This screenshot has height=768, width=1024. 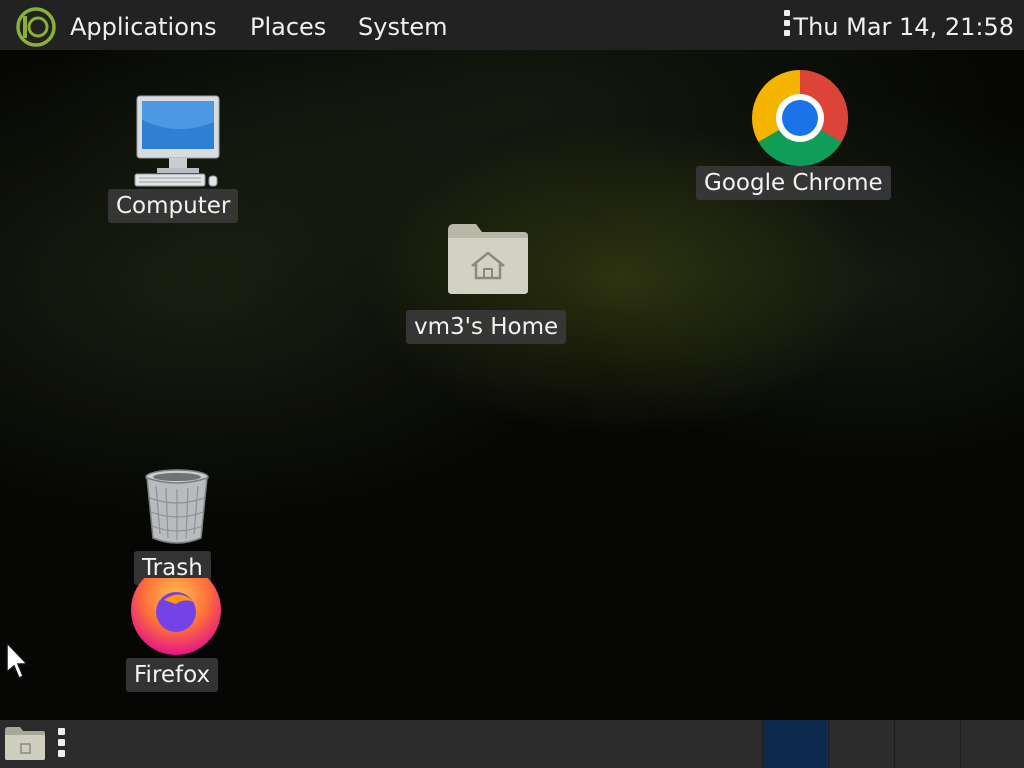 I want to click on trash-icon, so click(x=177, y=506).